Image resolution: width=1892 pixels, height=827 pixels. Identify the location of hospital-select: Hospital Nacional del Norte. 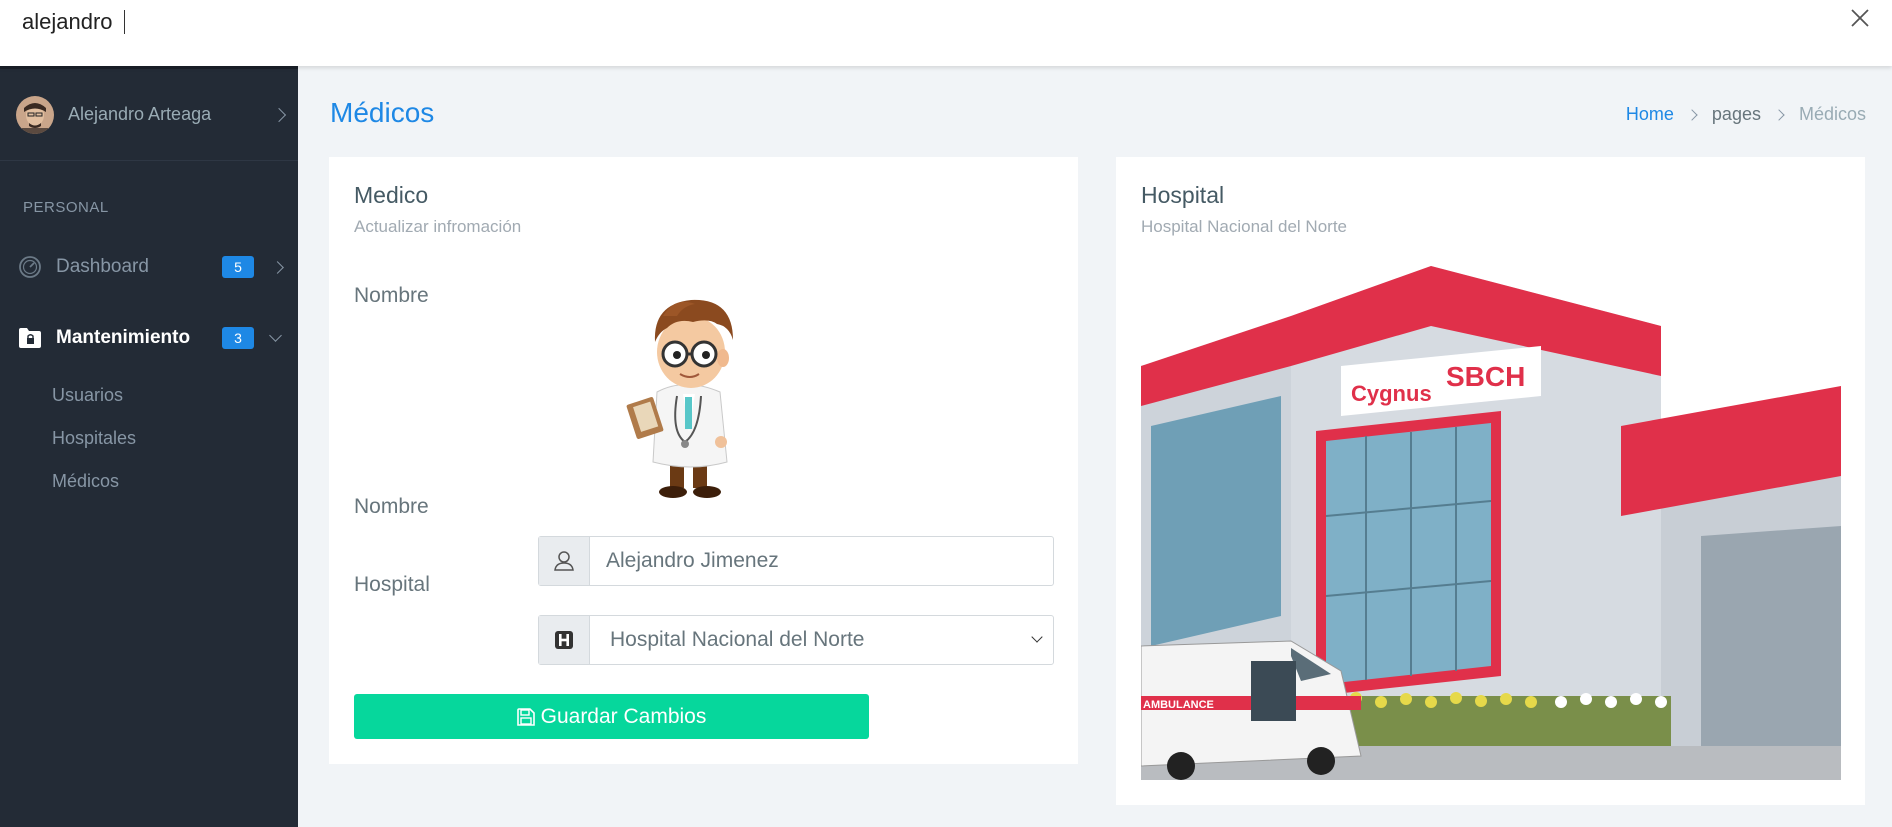
(821, 640).